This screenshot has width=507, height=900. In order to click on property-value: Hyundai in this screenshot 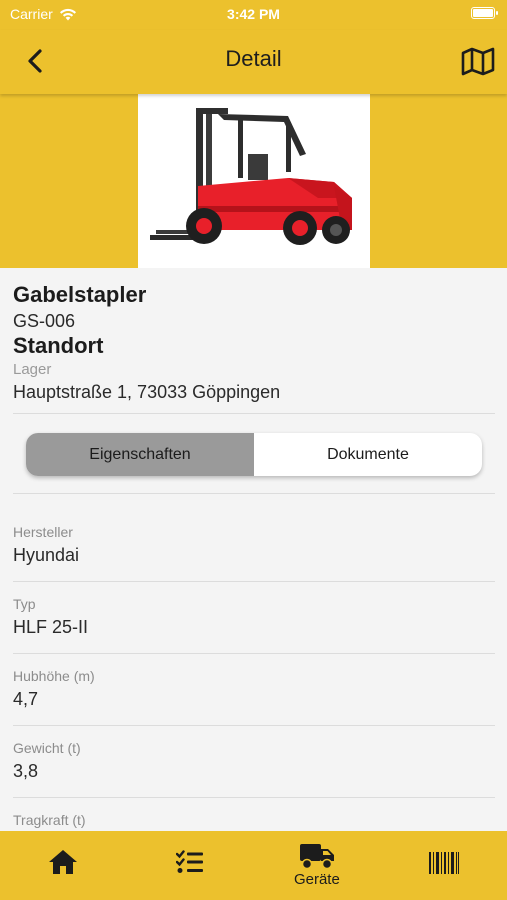, I will do `click(46, 555)`.